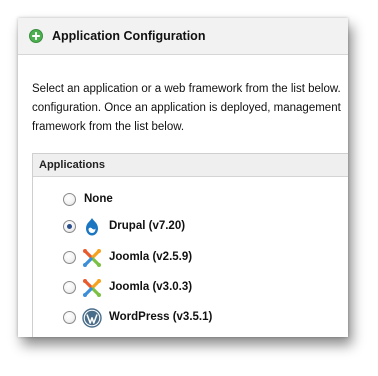 Image resolution: width=378 pixels, height=376 pixels. I want to click on app-option-wordpress: WordPress (v3.5.1), so click(183, 318).